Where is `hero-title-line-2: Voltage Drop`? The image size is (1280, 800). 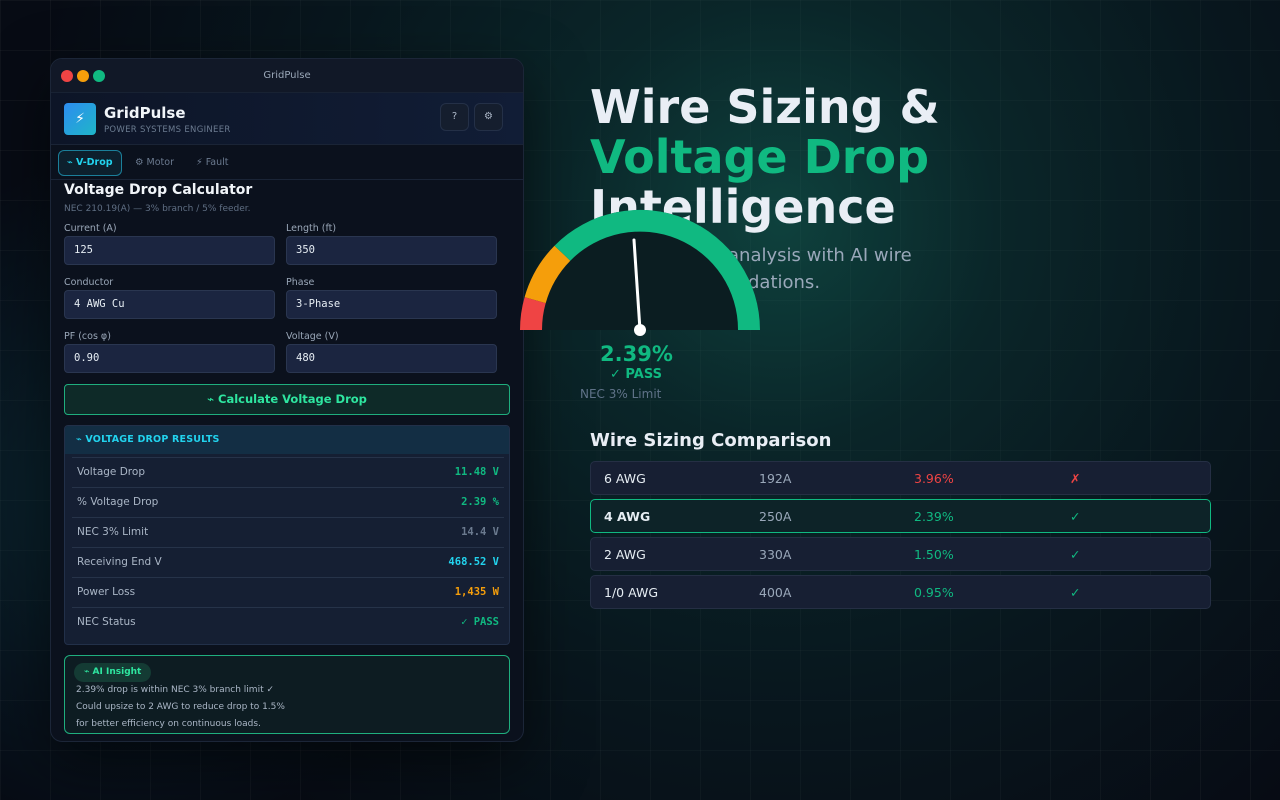 hero-title-line-2: Voltage Drop is located at coordinates (760, 157).